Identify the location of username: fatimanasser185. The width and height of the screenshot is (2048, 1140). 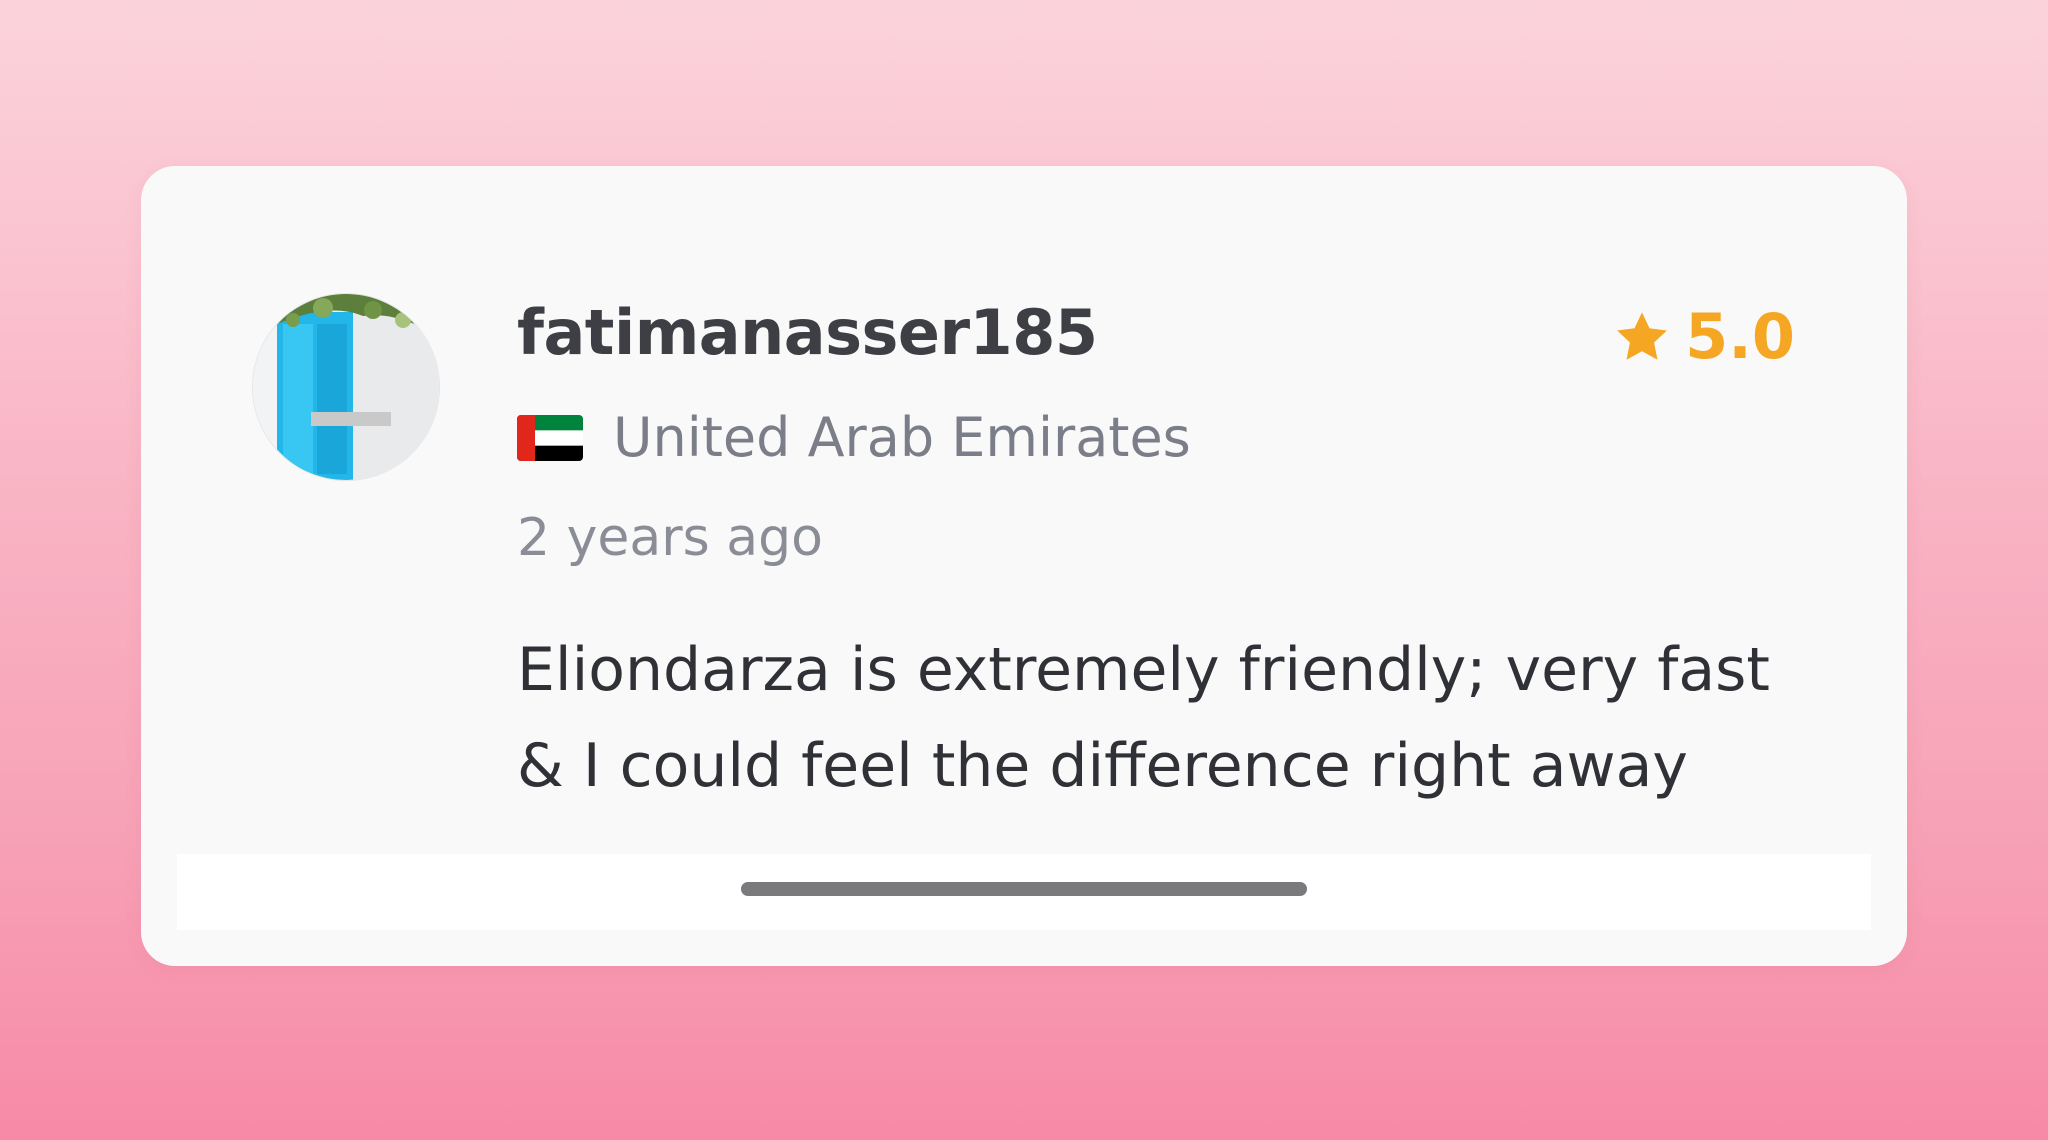
(807, 332).